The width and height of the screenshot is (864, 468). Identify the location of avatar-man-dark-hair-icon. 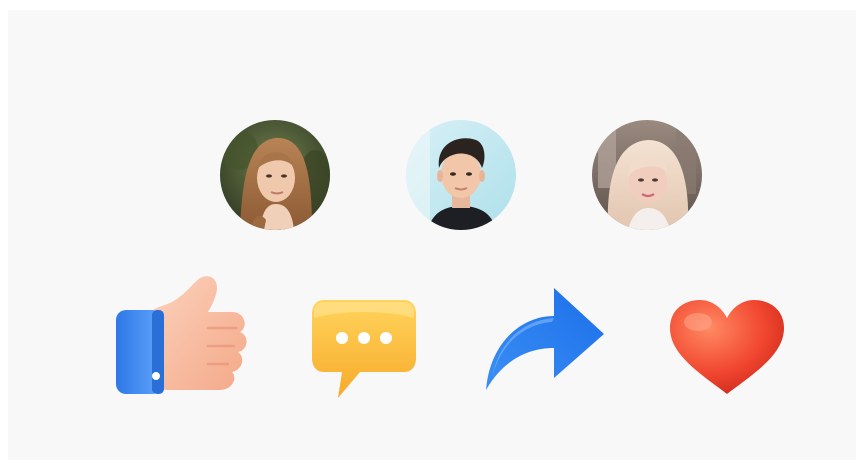
(461, 175).